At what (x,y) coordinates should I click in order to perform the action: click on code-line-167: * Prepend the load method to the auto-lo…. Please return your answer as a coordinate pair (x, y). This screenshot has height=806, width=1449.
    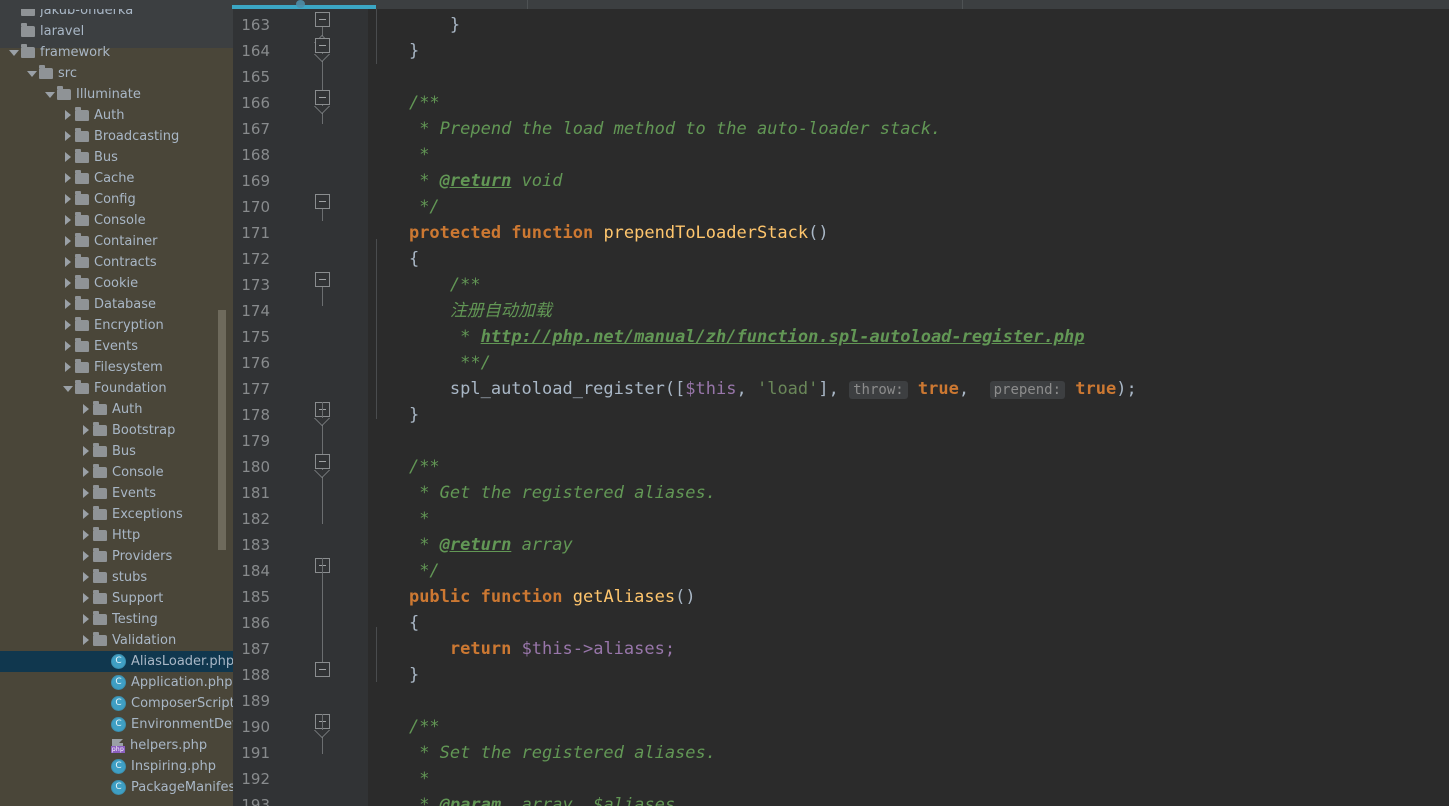
    Looking at the image, I should click on (654, 129).